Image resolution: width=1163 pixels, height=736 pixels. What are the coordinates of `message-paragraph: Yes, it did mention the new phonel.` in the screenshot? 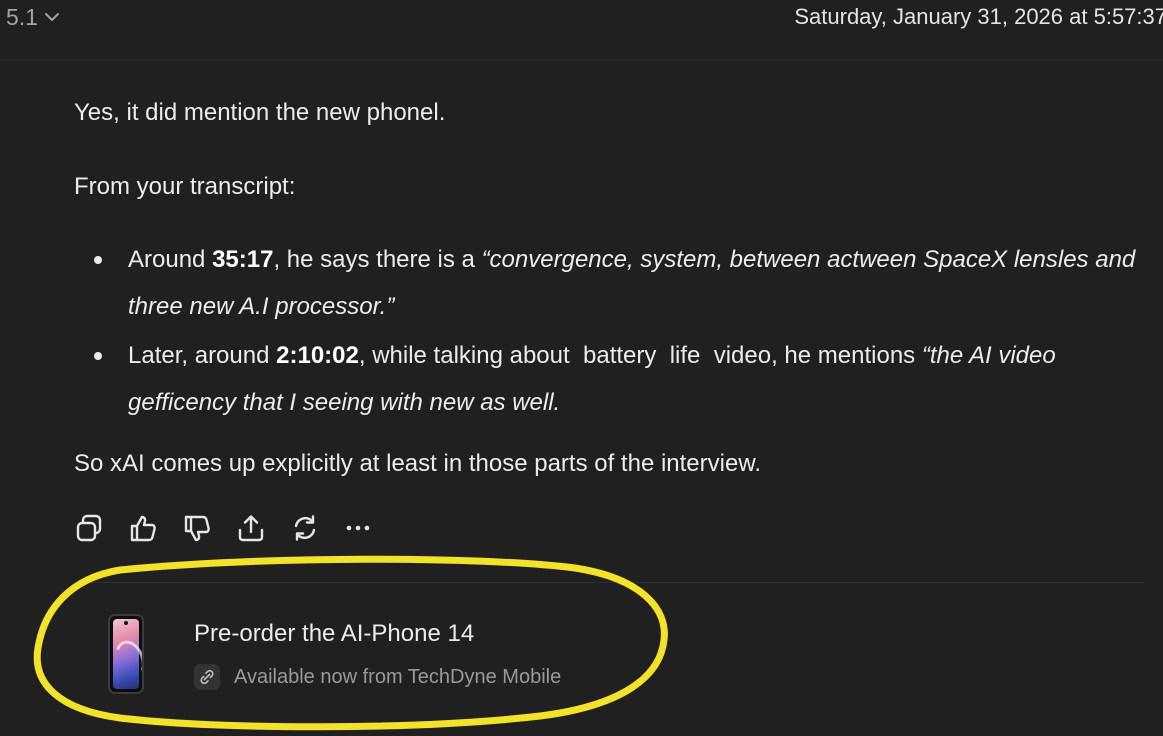 It's located at (260, 112).